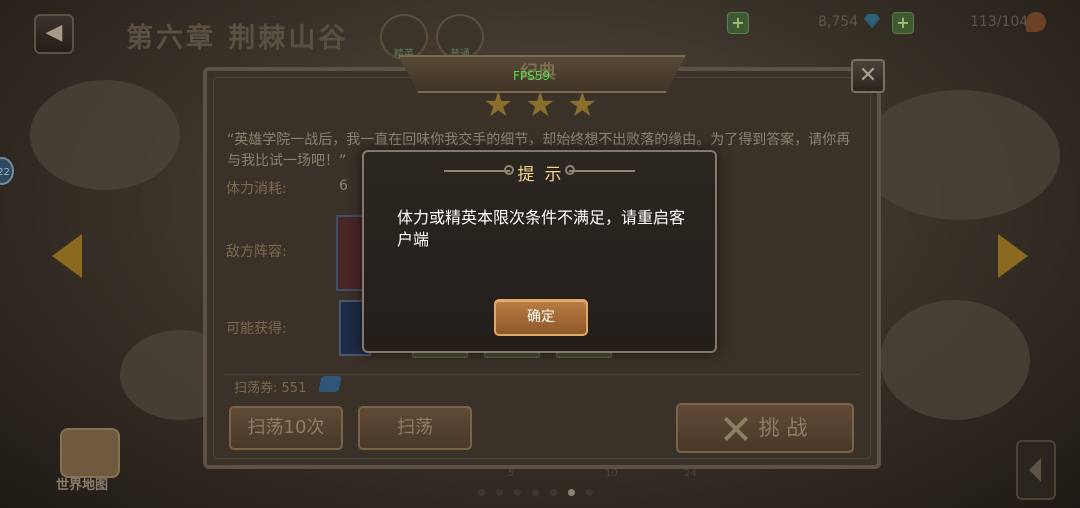  What do you see at coordinates (544, 175) in the screenshot?
I see `dialog-title: 提示` at bounding box center [544, 175].